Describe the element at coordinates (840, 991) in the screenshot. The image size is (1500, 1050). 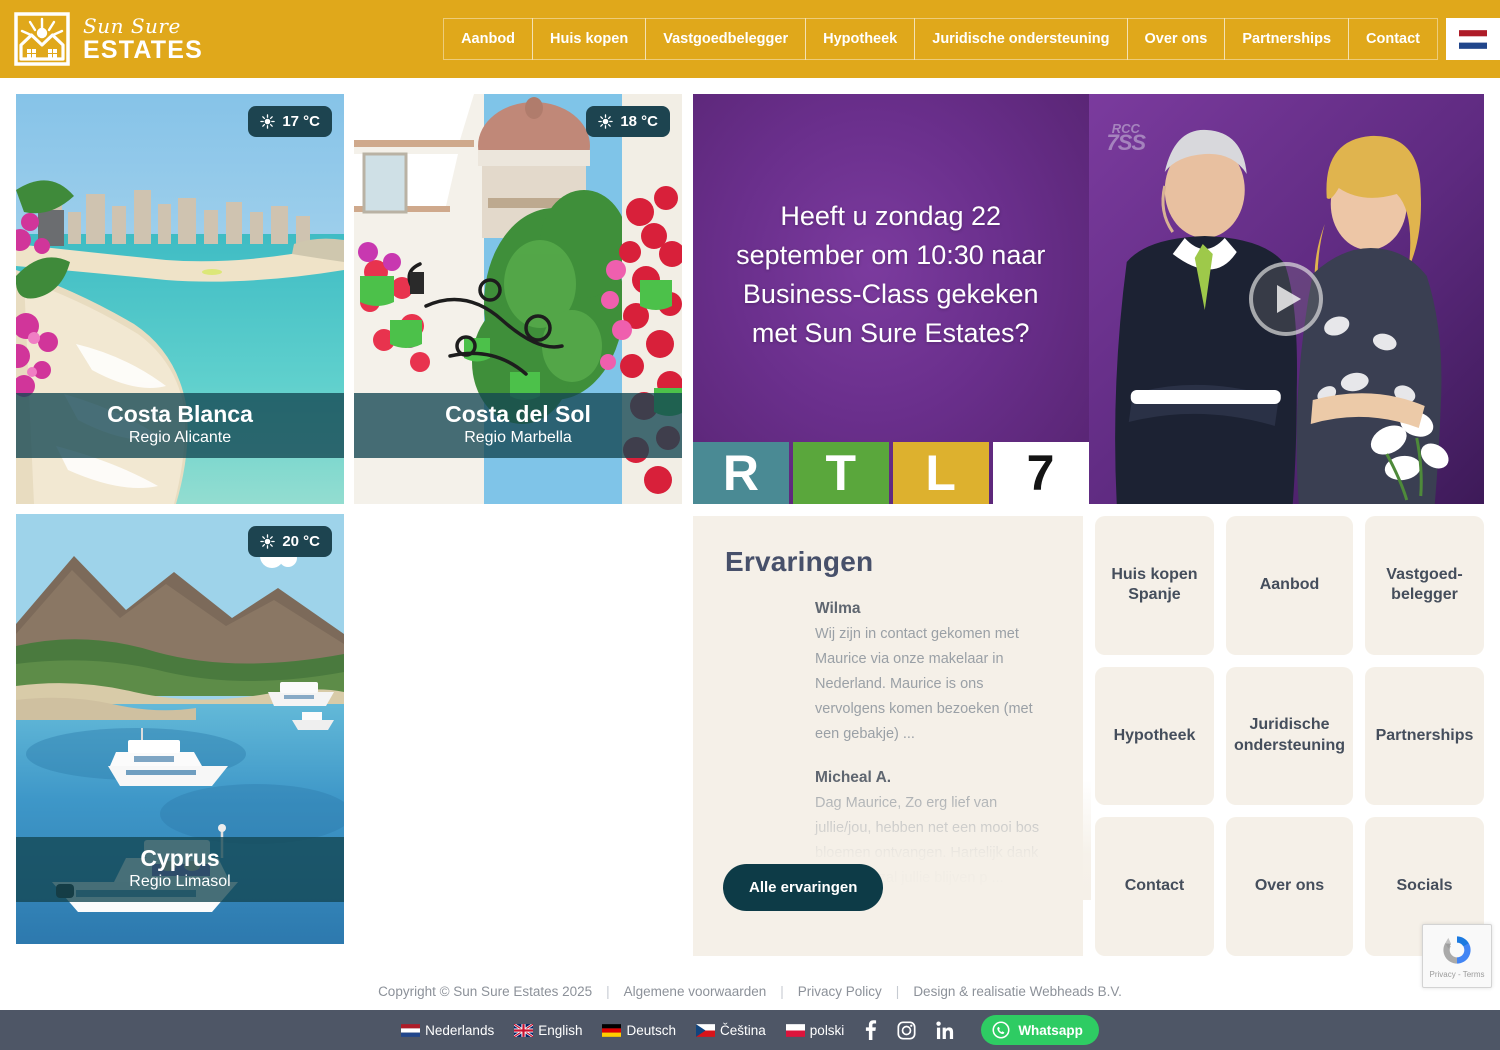
I see `footer-link-privacy: Privacy Policy` at that location.